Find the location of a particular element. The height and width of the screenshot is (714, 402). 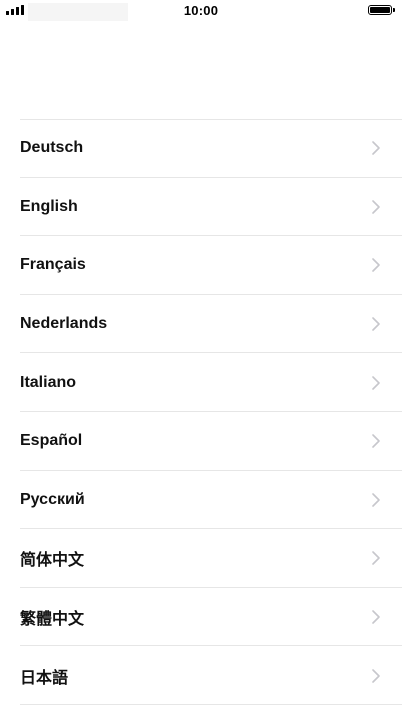

status-bar: 10:00 is located at coordinates (201, 11).